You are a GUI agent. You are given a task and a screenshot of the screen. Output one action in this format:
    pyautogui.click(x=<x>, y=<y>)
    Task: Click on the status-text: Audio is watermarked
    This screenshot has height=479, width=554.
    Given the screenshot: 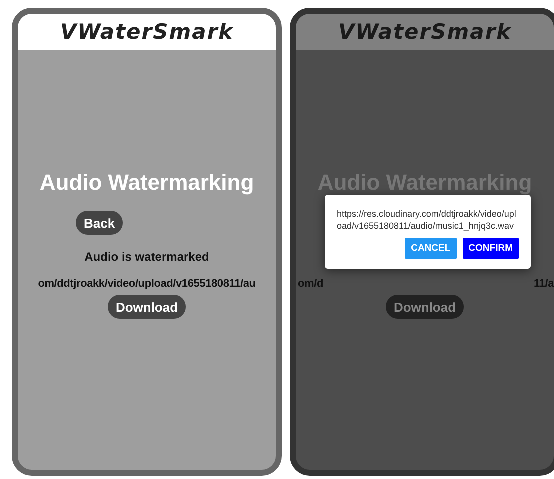 What is the action you would take?
    pyautogui.click(x=147, y=257)
    